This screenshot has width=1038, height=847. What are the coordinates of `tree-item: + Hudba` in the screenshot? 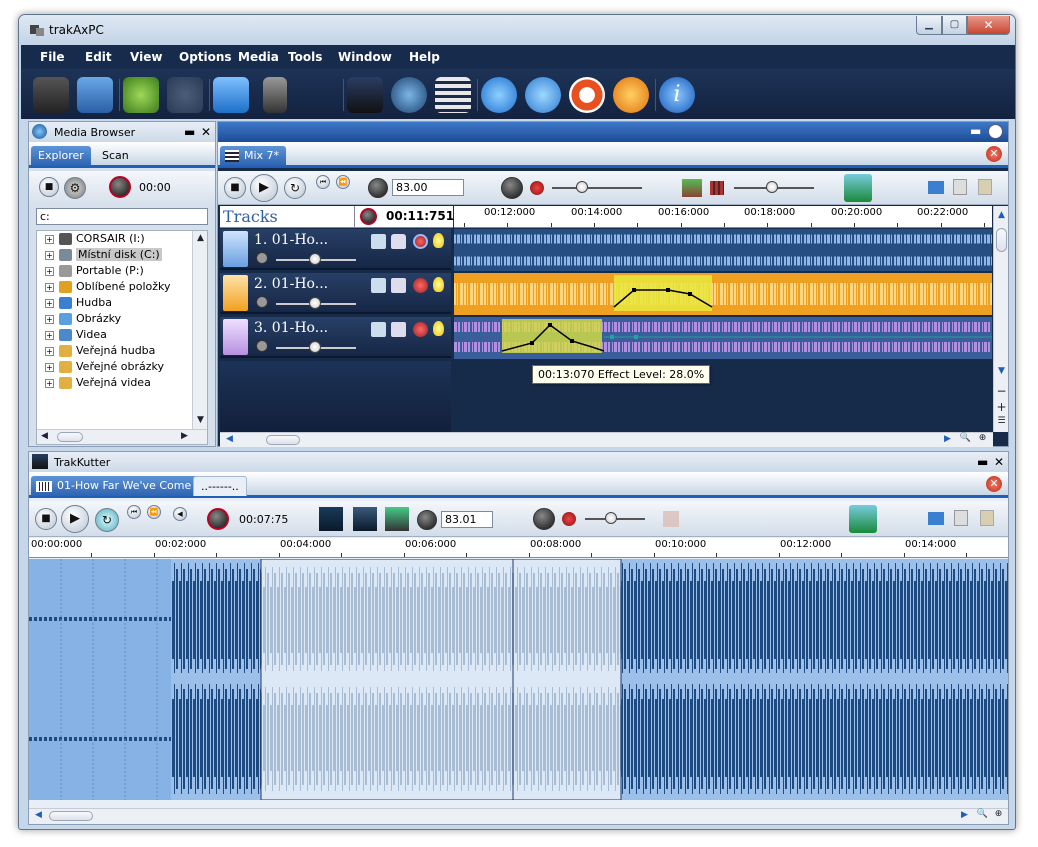 It's located at (78, 303).